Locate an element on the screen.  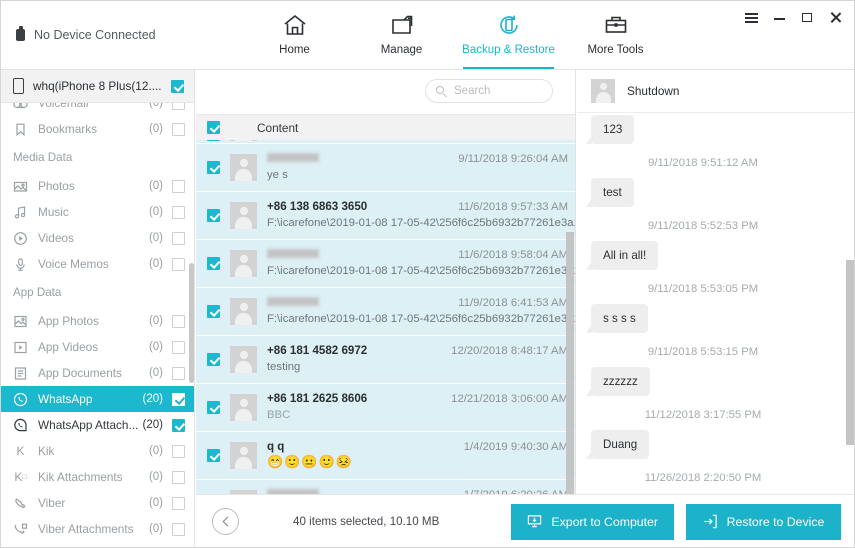
sidebar-item-app-photos: App Photos (0) is located at coordinates (97, 321).